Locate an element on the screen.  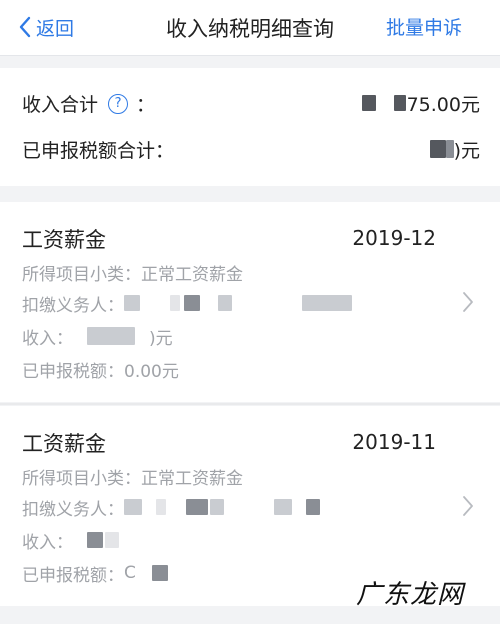
record-tax: 已申报税额： C is located at coordinates (95, 573).